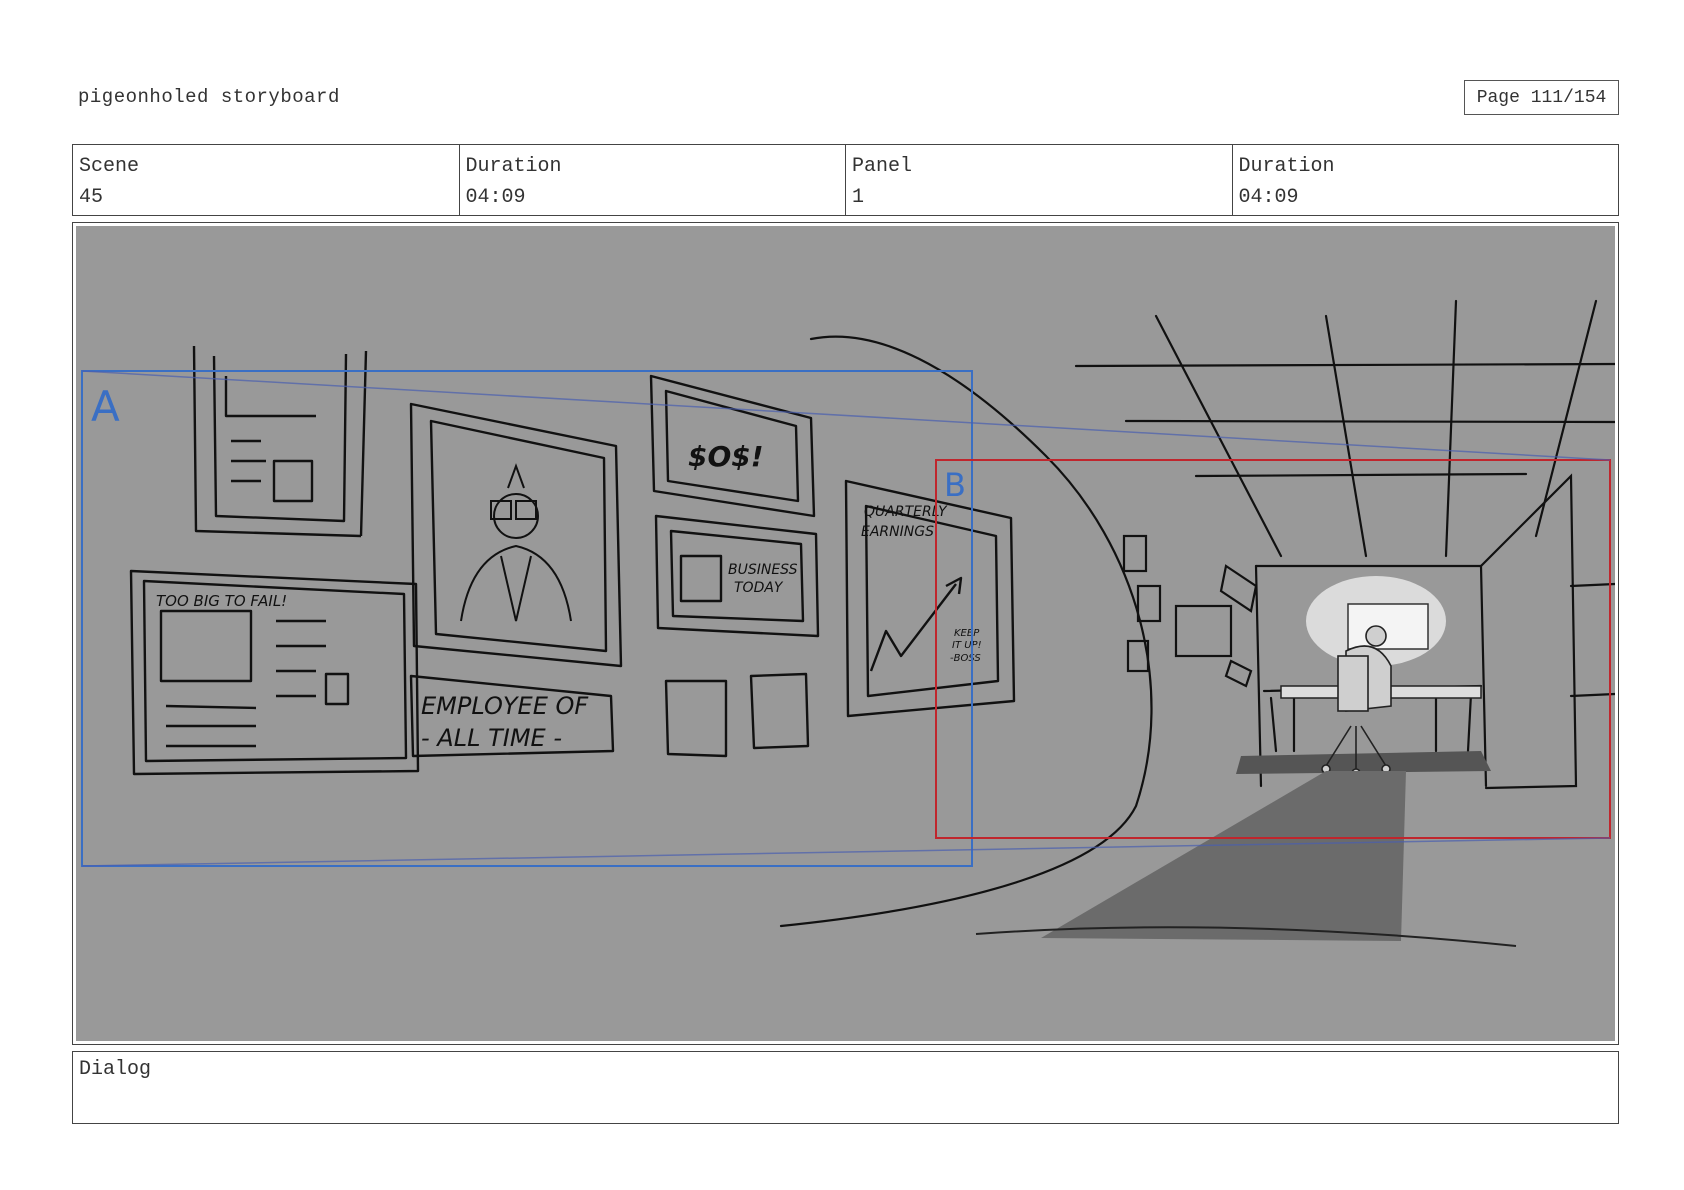 The height and width of the screenshot is (1190, 1684). What do you see at coordinates (897, 532) in the screenshot?
I see `sign-earnings-2-text: EARNINGS` at bounding box center [897, 532].